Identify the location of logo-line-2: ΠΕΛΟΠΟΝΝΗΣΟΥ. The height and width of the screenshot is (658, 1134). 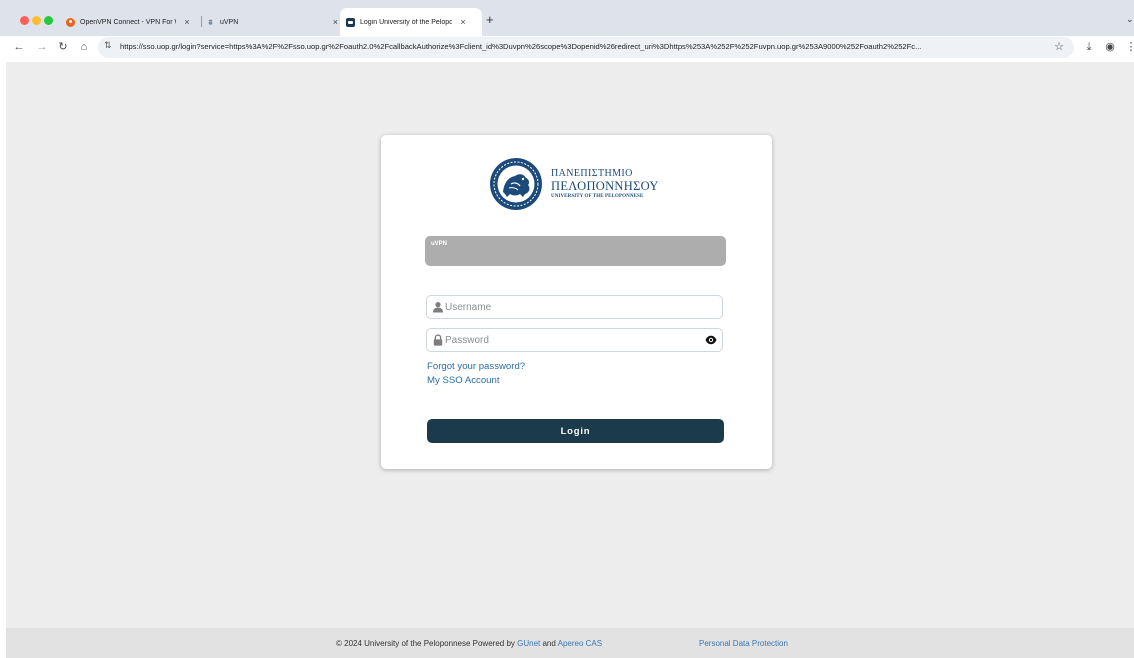
(605, 186).